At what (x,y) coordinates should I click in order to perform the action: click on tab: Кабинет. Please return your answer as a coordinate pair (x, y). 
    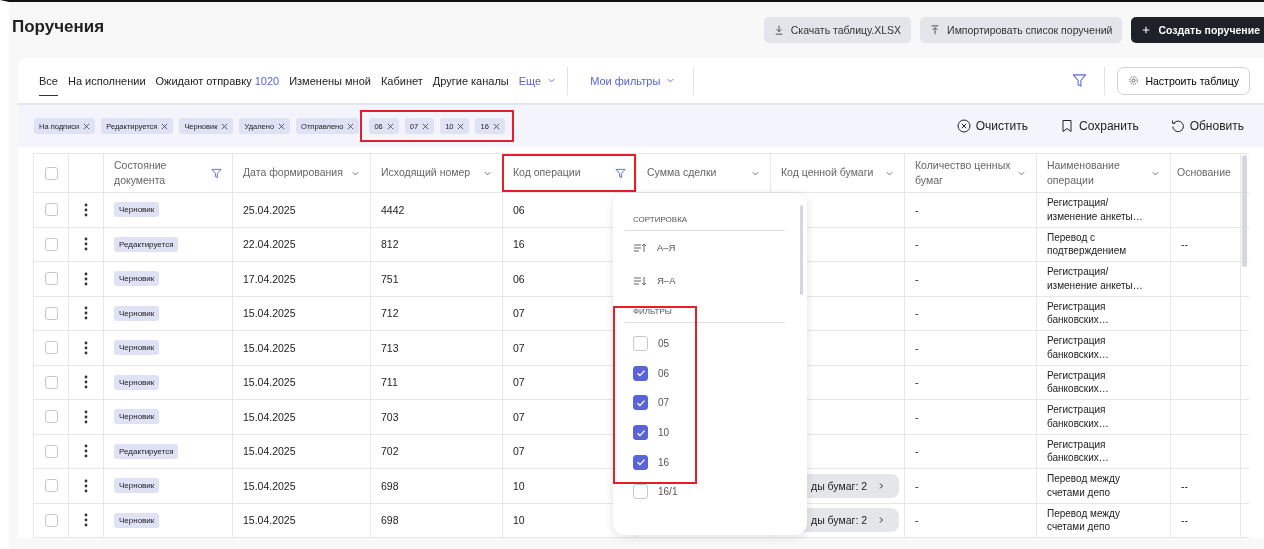
    Looking at the image, I should click on (401, 80).